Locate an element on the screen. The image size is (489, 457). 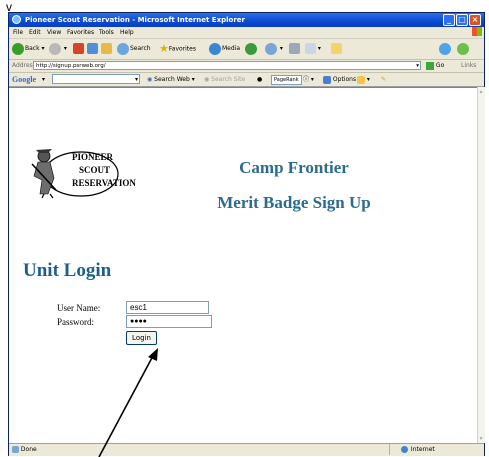
scroll-down-icon: ▾ is located at coordinates (481, 438).